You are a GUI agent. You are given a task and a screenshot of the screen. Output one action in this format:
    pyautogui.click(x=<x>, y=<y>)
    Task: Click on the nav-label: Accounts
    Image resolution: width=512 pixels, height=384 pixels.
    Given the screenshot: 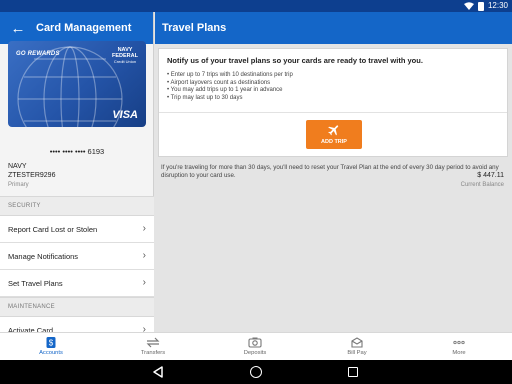 What is the action you would take?
    pyautogui.click(x=51, y=353)
    